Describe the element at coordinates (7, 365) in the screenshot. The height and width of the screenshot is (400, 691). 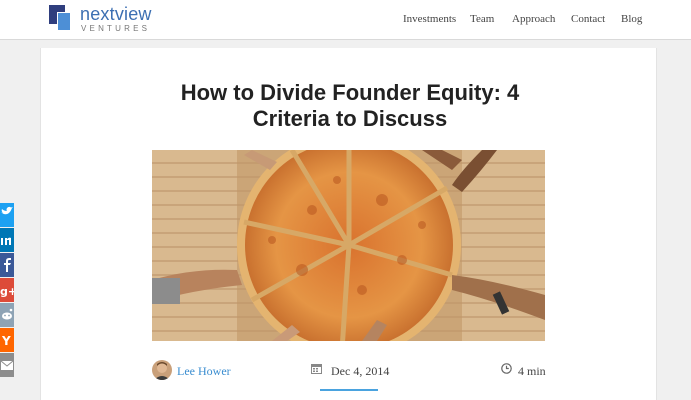
I see `email-icon` at that location.